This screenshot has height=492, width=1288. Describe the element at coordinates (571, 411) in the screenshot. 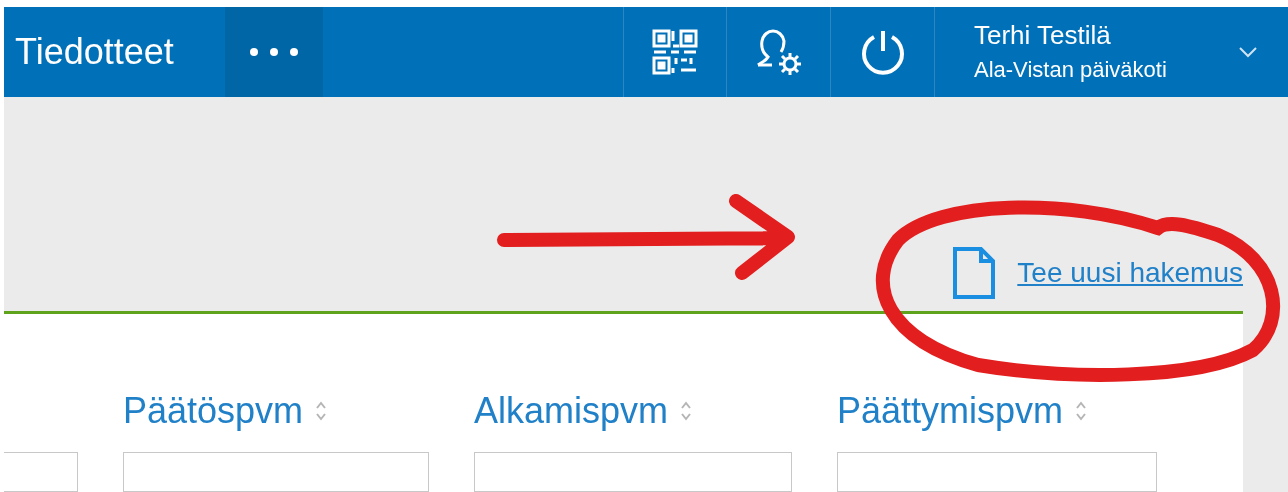

I see `column-header: Alkamispvm` at that location.